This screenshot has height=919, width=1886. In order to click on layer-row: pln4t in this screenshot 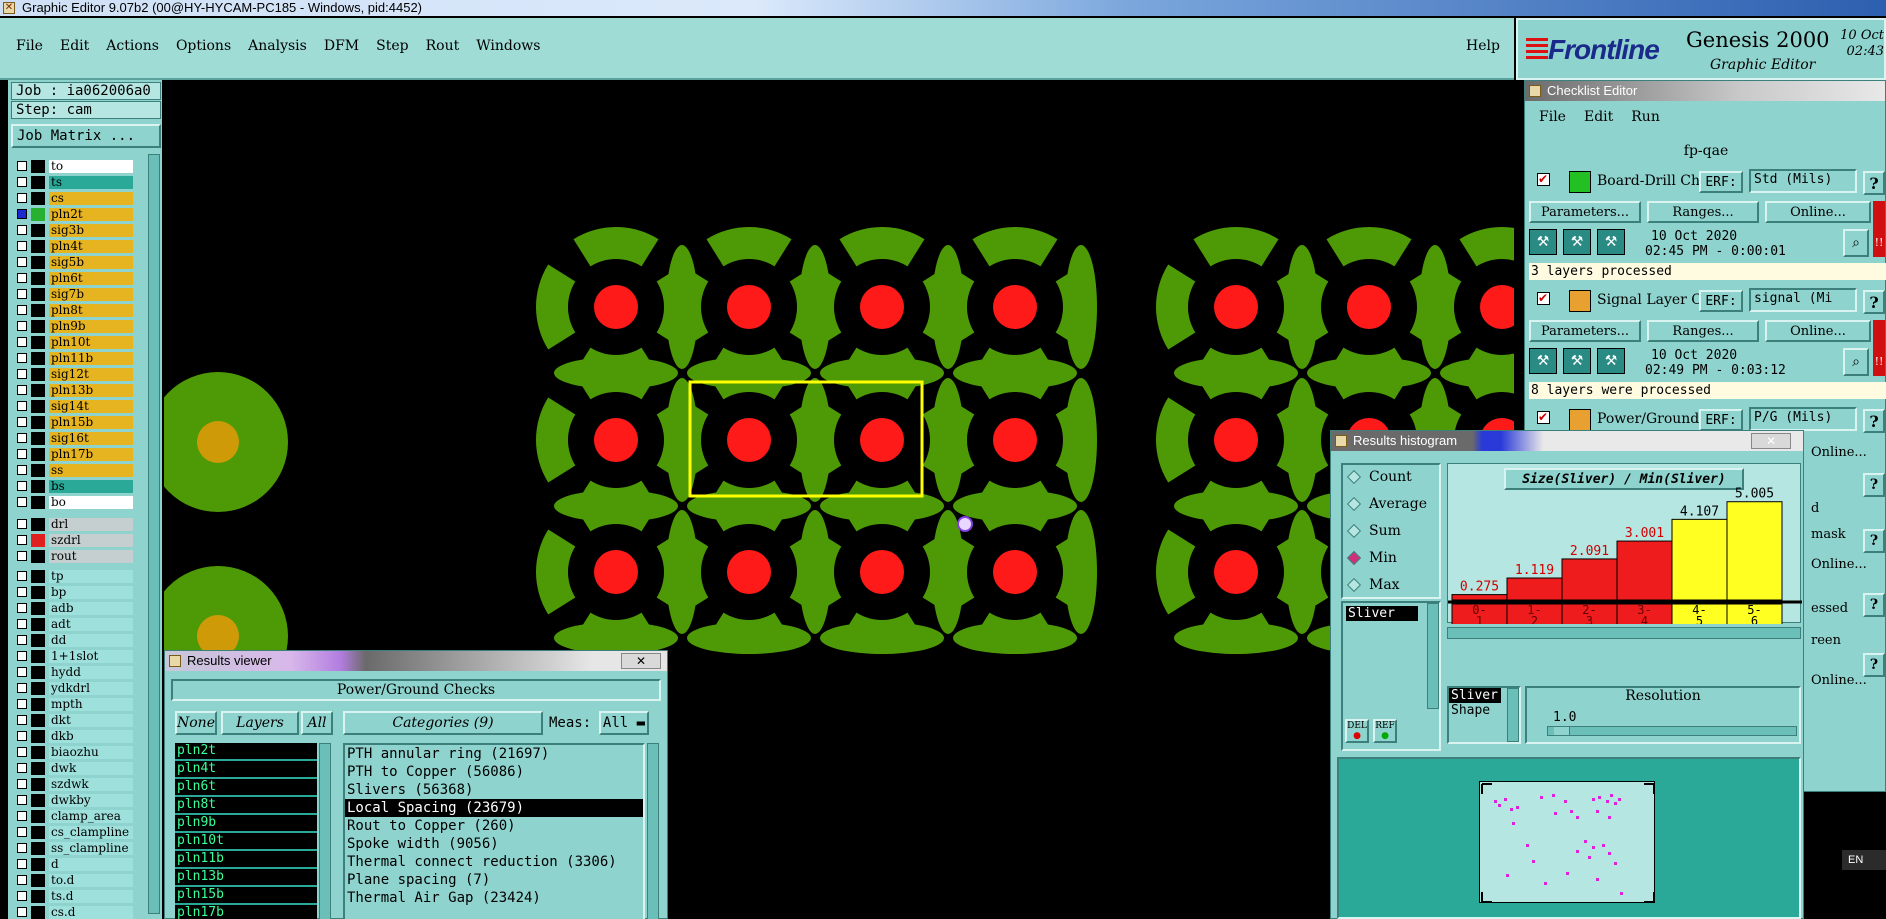, I will do `click(76, 246)`.